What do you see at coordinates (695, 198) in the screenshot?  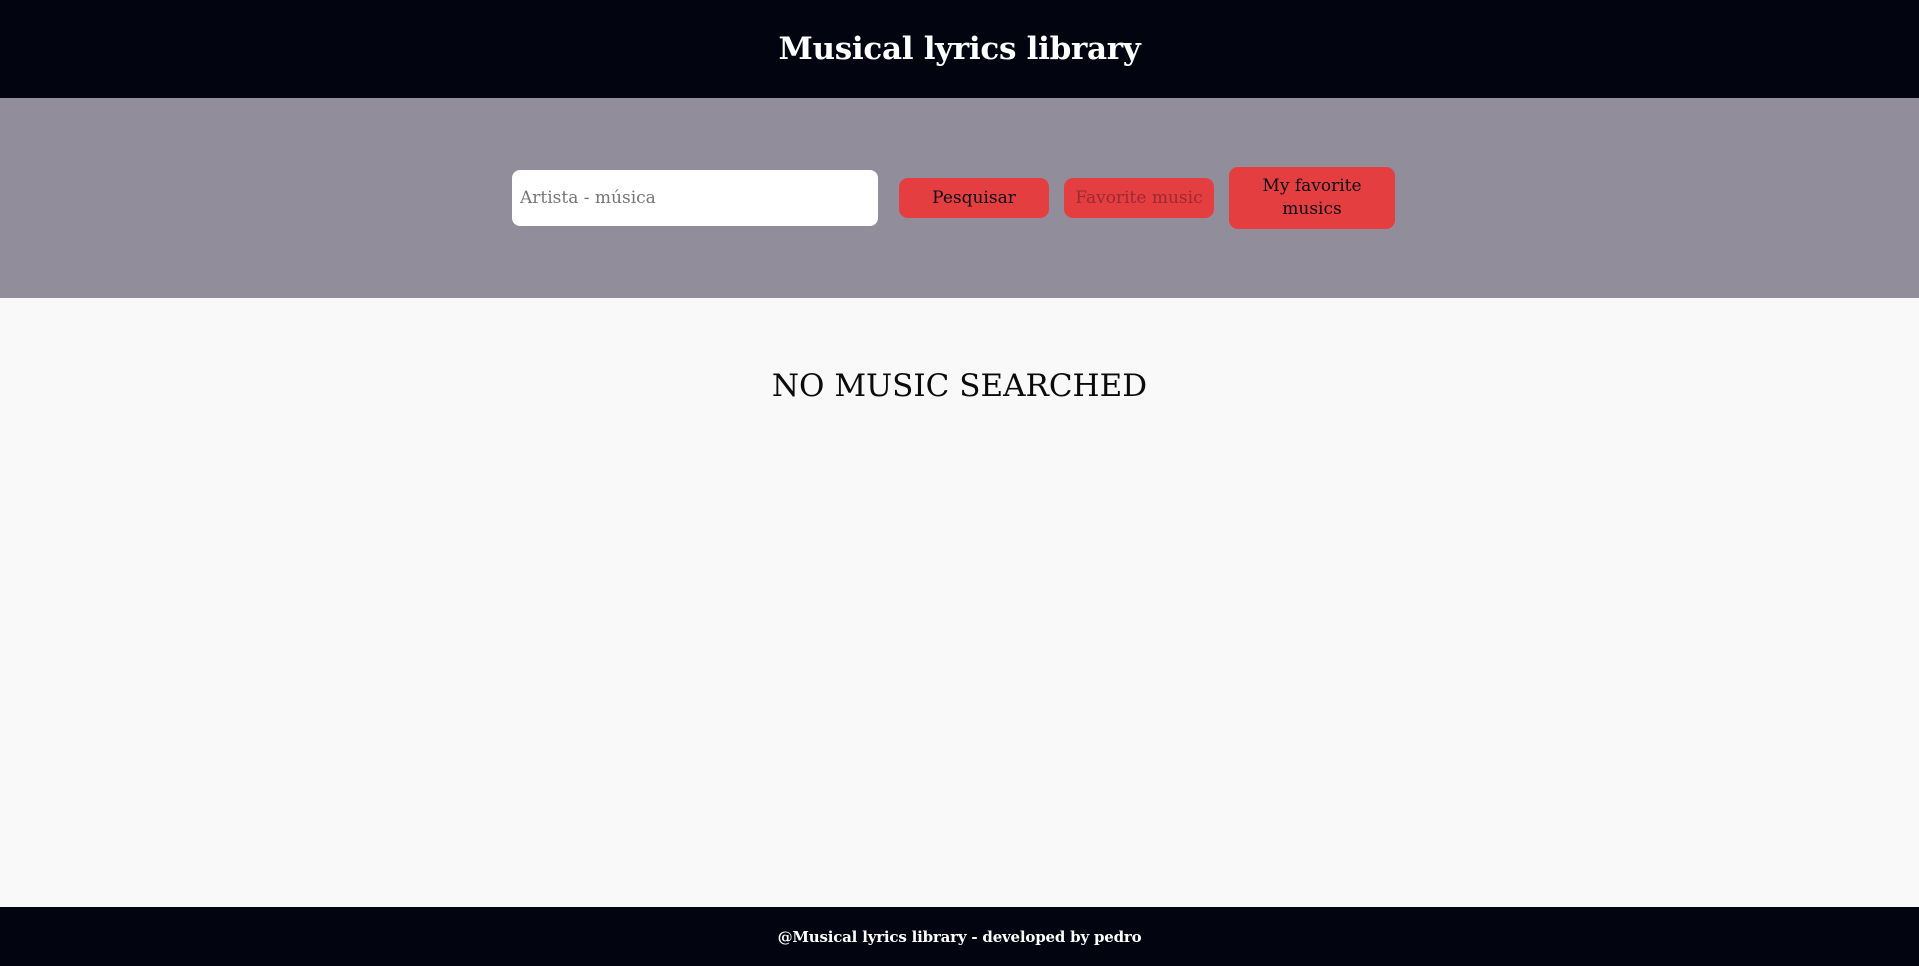 I see `search-input` at bounding box center [695, 198].